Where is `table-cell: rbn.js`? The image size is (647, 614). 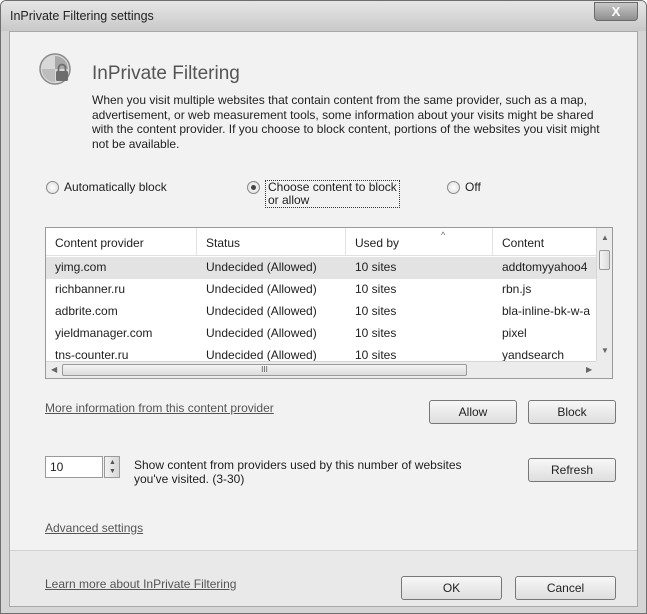 table-cell: rbn.js is located at coordinates (517, 289).